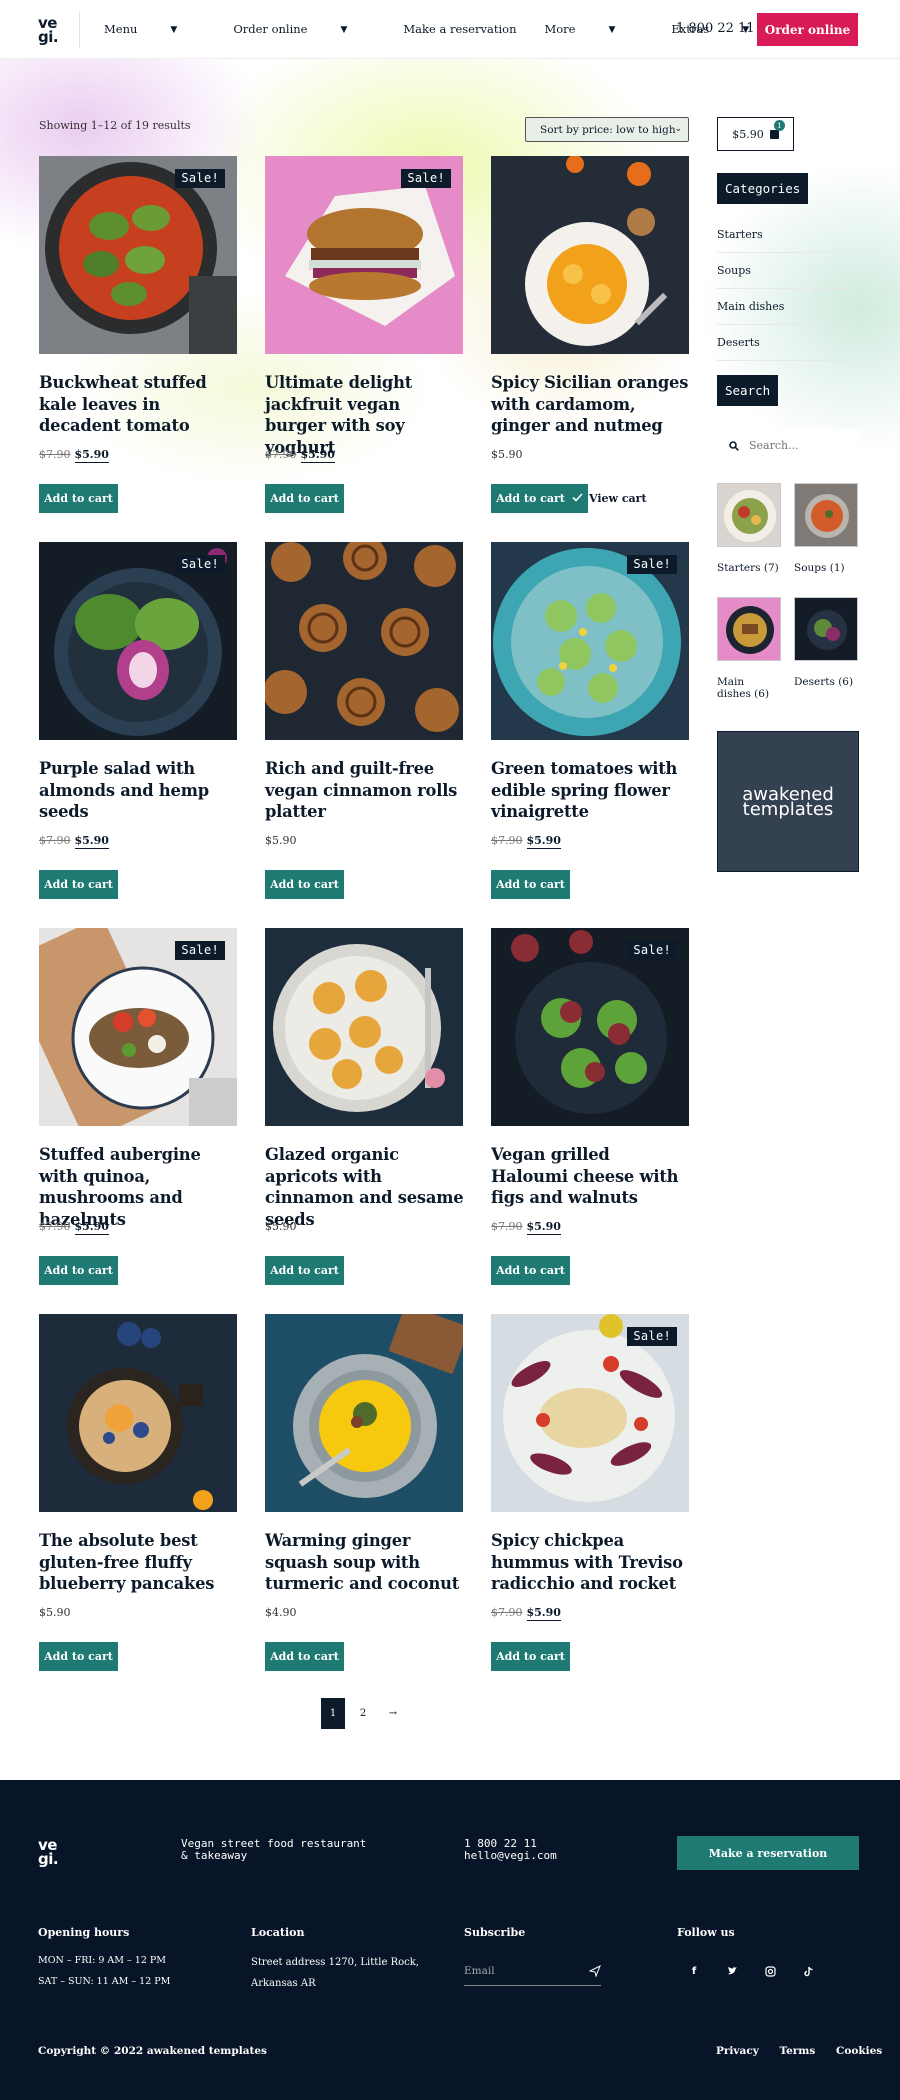  Describe the element at coordinates (797, 2051) in the screenshot. I see `terms-link: Terms` at that location.